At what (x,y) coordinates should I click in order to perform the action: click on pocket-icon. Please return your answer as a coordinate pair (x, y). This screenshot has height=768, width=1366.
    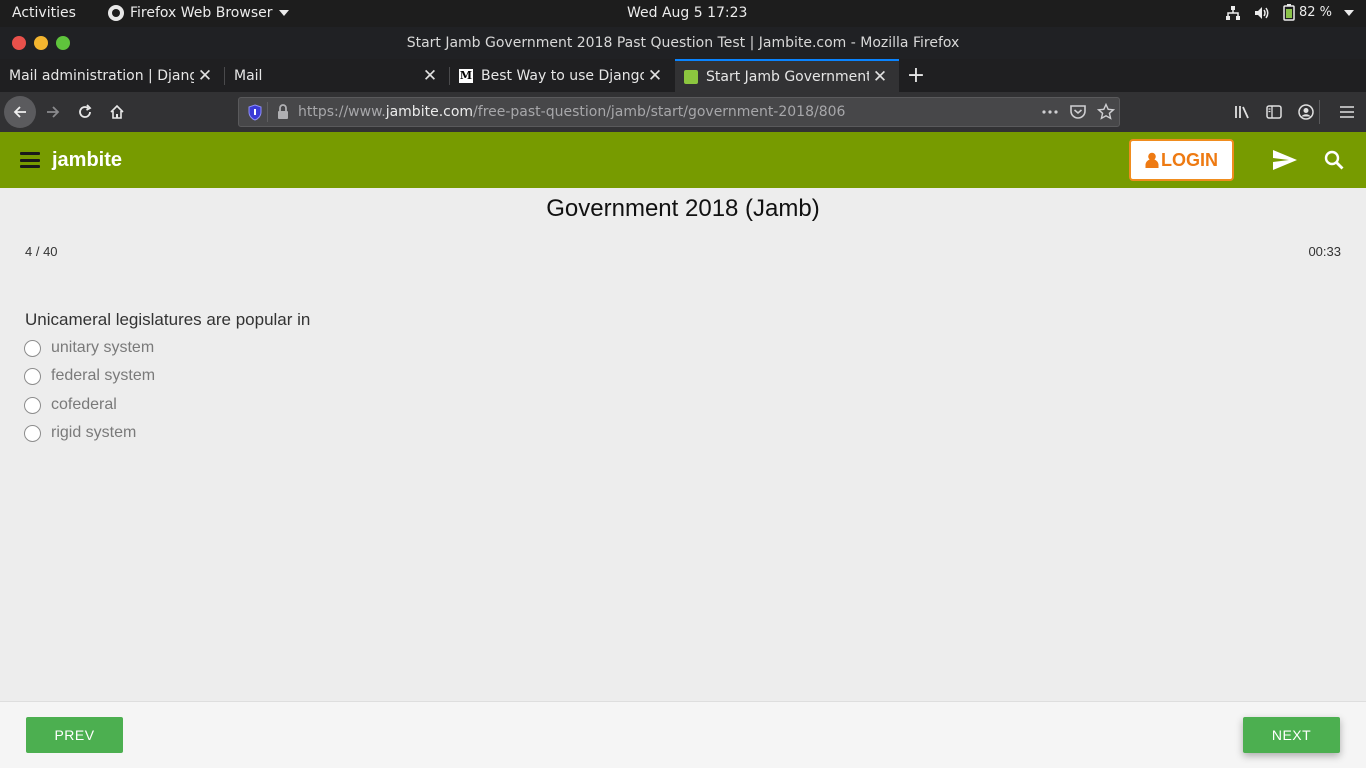
    Looking at the image, I should click on (1078, 112).